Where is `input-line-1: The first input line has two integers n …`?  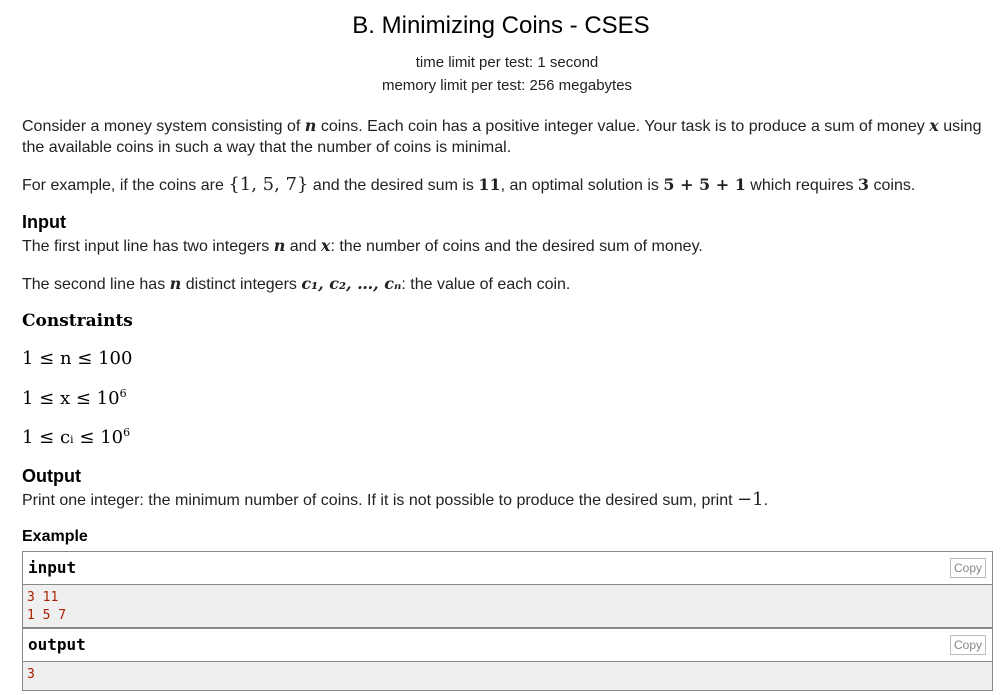
input-line-1: The first input line has two integers n … is located at coordinates (362, 245).